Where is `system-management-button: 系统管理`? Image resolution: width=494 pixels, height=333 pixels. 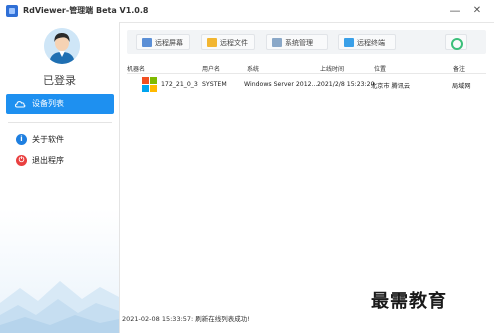
system-management-button: 系统管理 is located at coordinates (297, 42).